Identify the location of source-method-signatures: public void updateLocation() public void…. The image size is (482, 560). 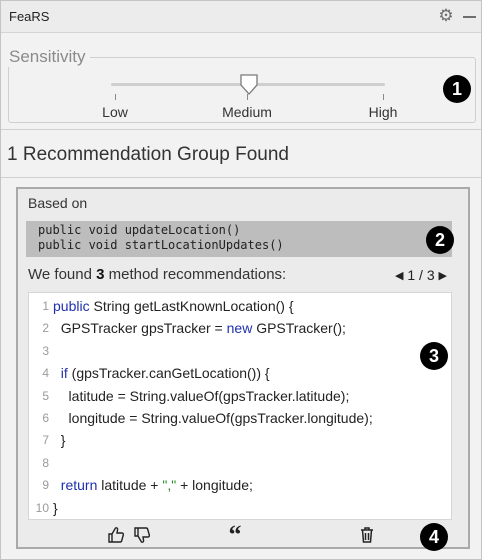
(239, 239).